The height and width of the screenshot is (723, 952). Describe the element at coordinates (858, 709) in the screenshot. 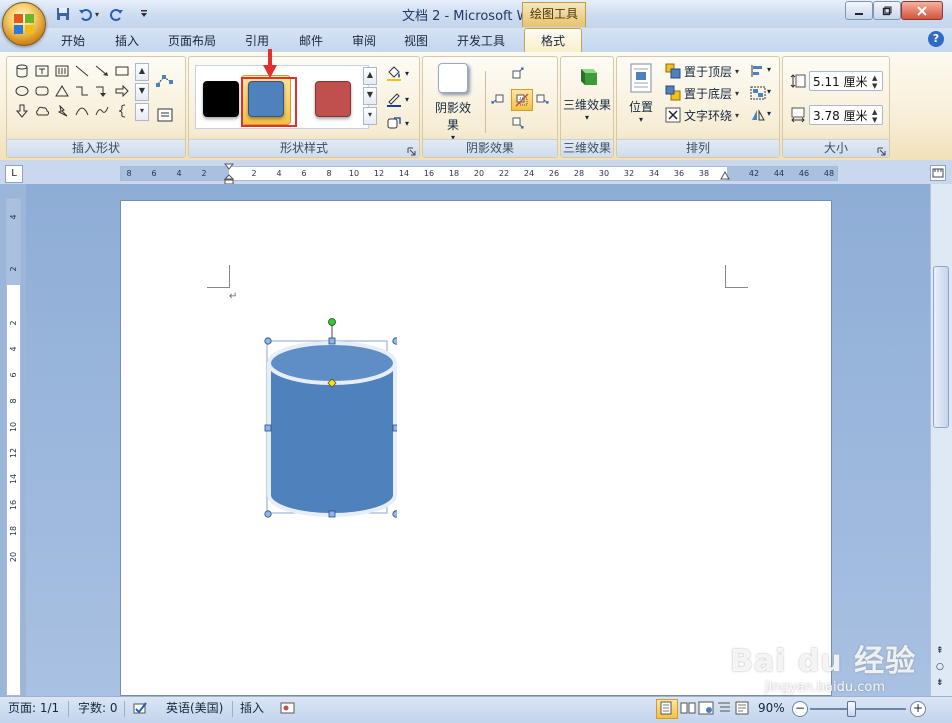

I see `zoom-slider-track` at that location.